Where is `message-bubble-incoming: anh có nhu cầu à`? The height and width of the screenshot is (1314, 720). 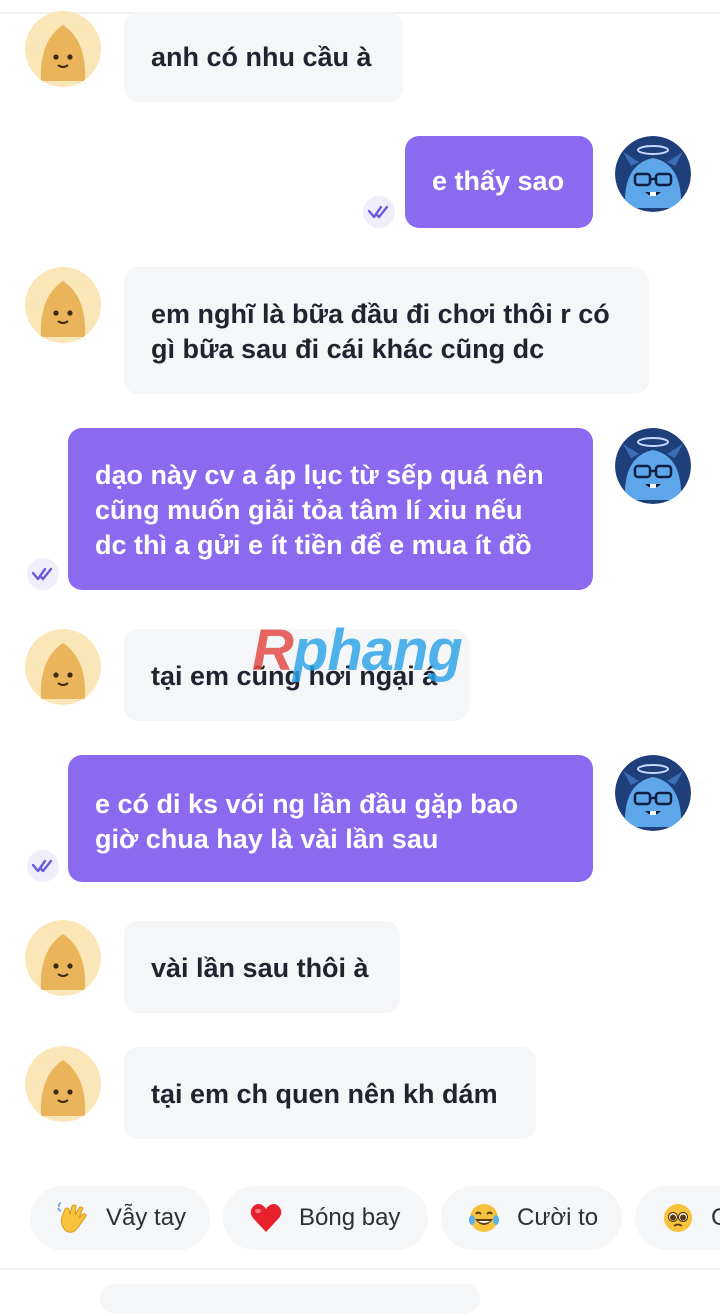 message-bubble-incoming: anh có nhu cầu à is located at coordinates (263, 57).